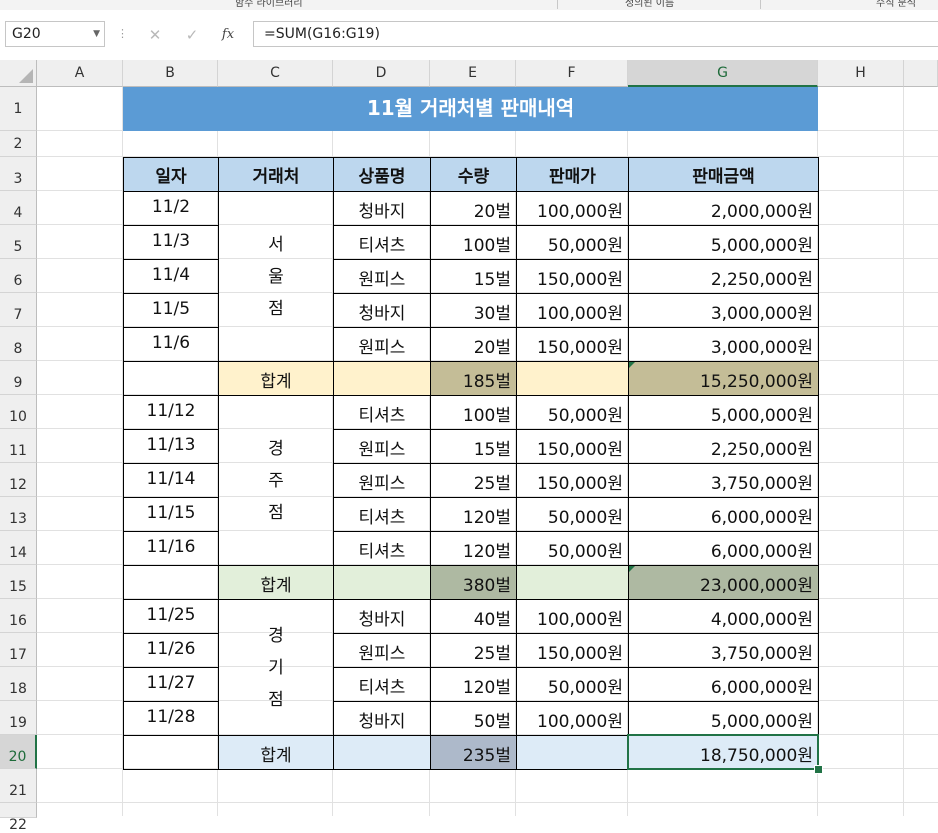 Image resolution: width=938 pixels, height=833 pixels. Describe the element at coordinates (470, 109) in the screenshot. I see `sheet-title: 11월 거래처별 판매내역` at that location.